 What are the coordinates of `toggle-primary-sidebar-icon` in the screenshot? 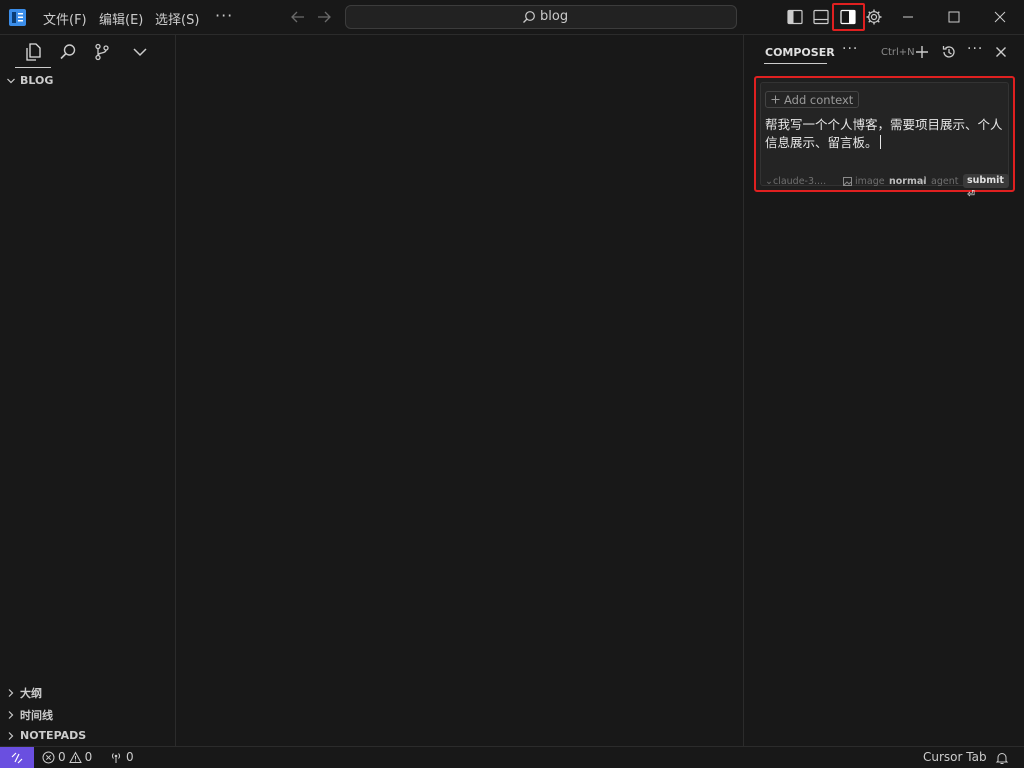 It's located at (795, 17).